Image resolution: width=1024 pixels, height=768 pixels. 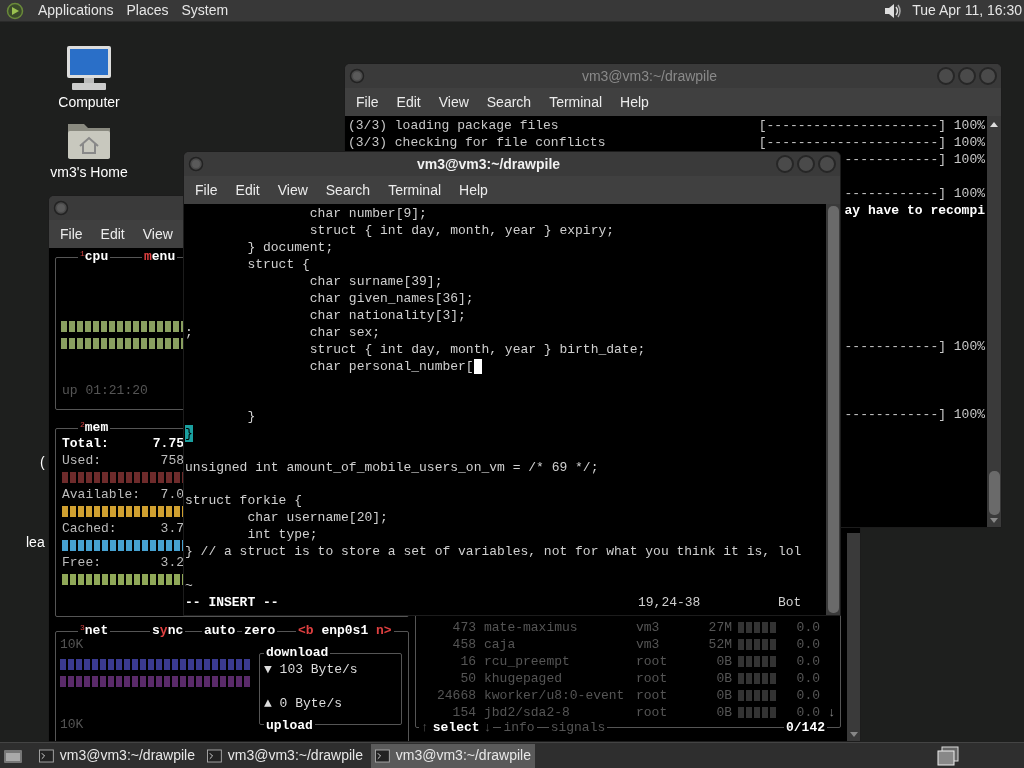 I want to click on memory-value: 3.7, so click(x=172, y=528).